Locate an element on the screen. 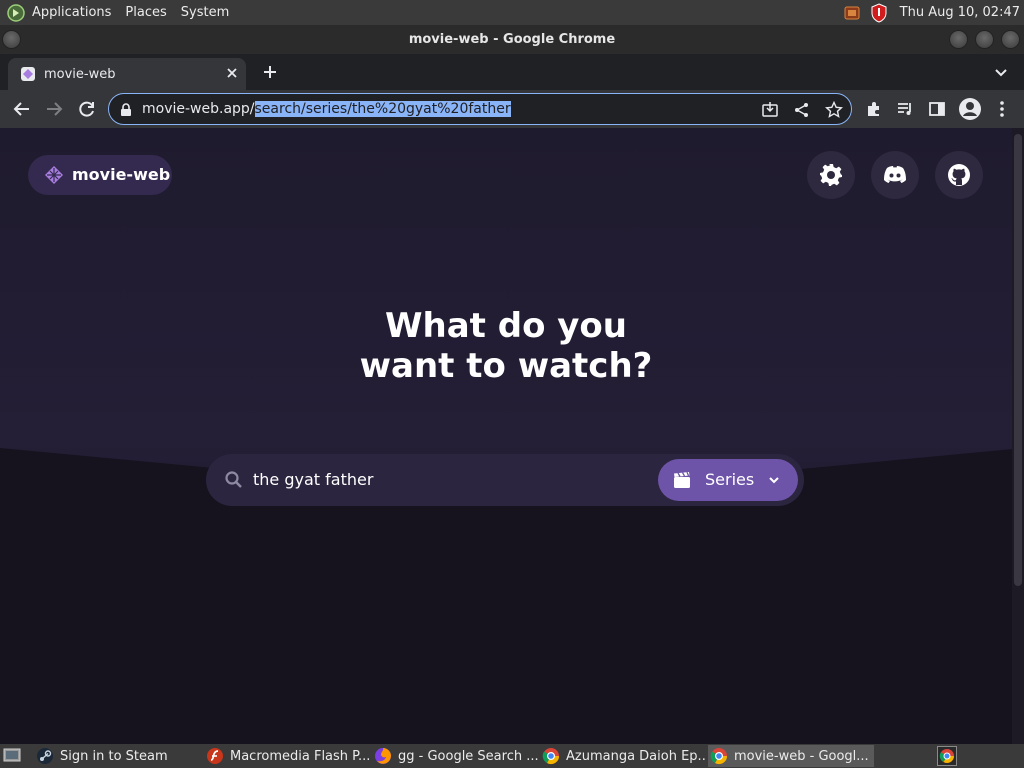 The width and height of the screenshot is (1024, 768). media-type-select: Series is located at coordinates (728, 480).